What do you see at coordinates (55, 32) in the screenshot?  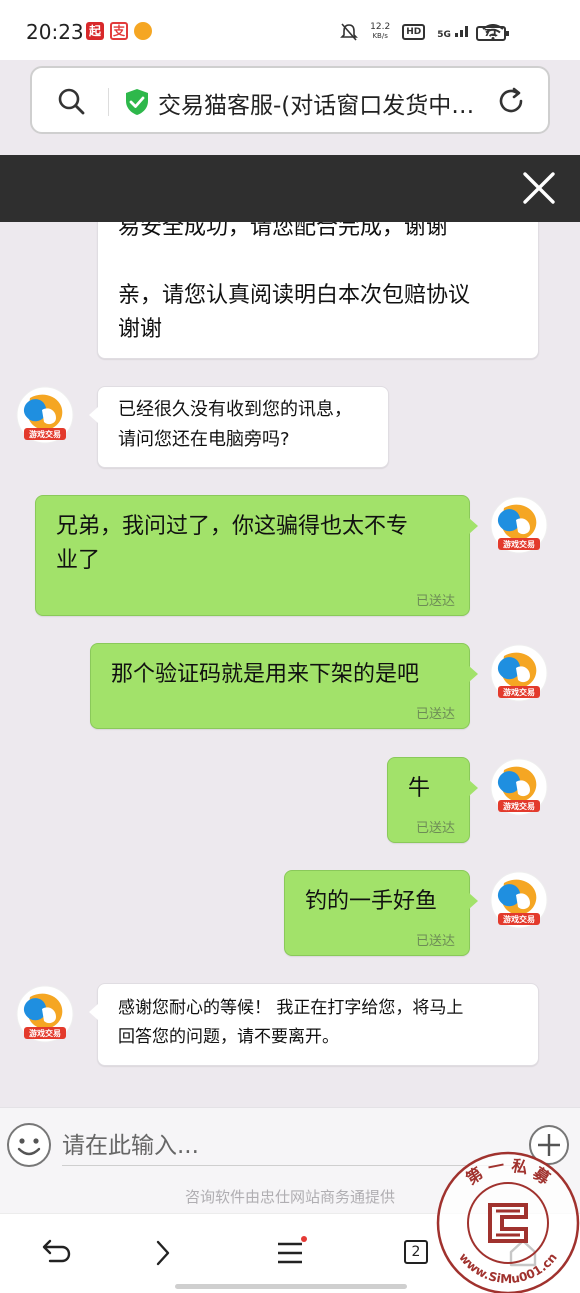 I see `status-time: 20:23` at bounding box center [55, 32].